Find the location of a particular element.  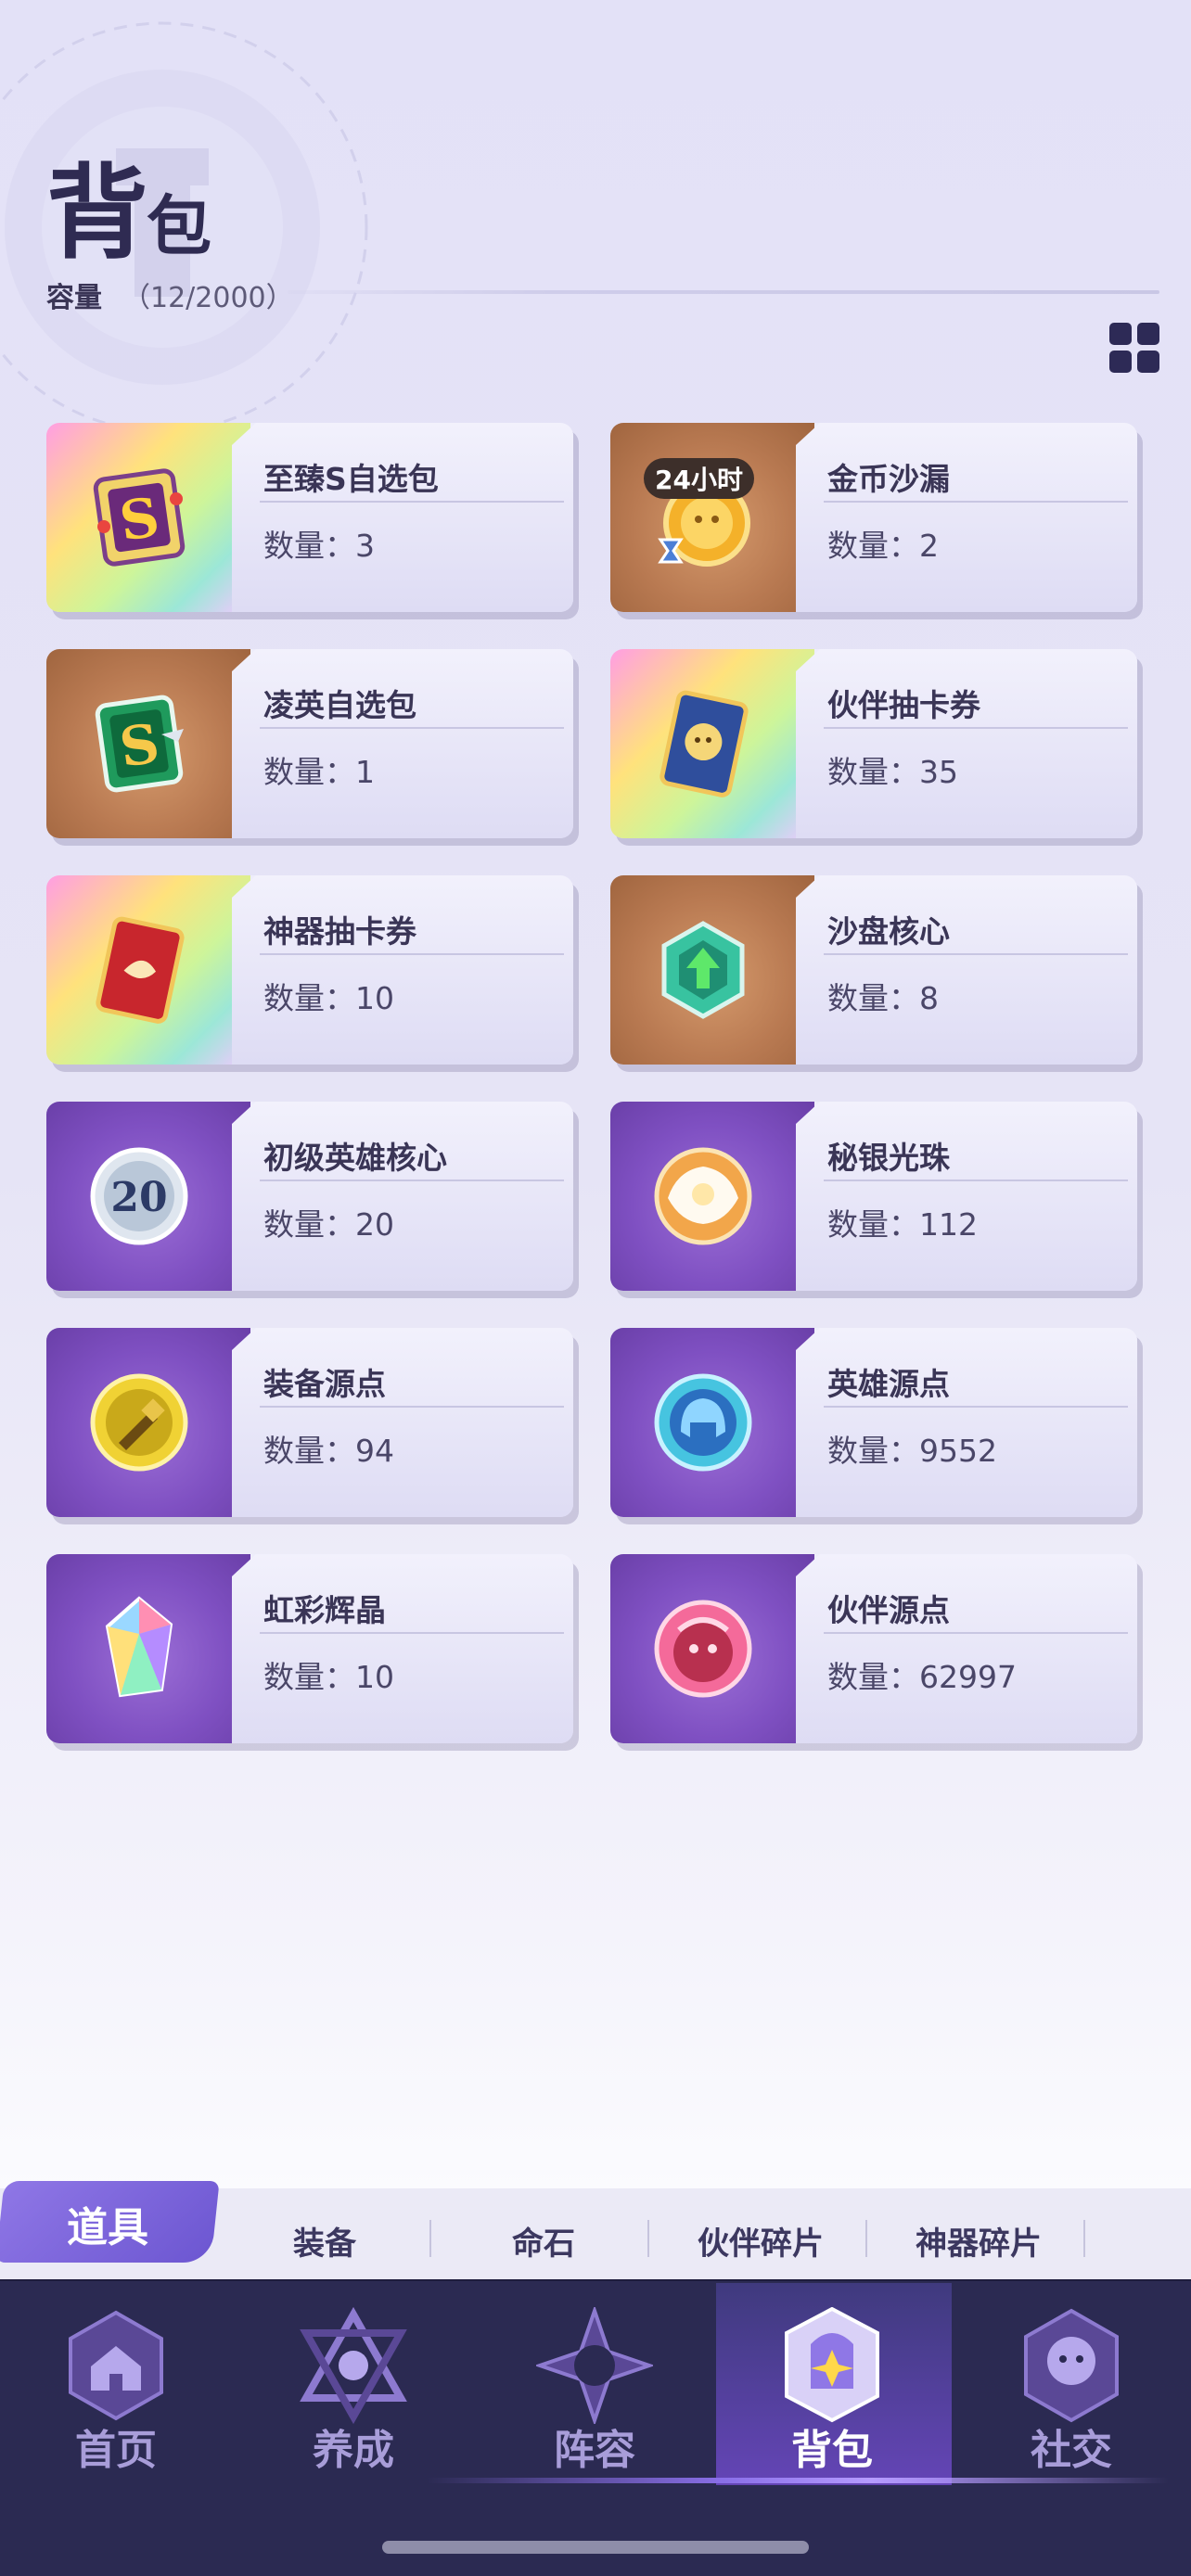

page-title-sub: 包 is located at coordinates (179, 226).